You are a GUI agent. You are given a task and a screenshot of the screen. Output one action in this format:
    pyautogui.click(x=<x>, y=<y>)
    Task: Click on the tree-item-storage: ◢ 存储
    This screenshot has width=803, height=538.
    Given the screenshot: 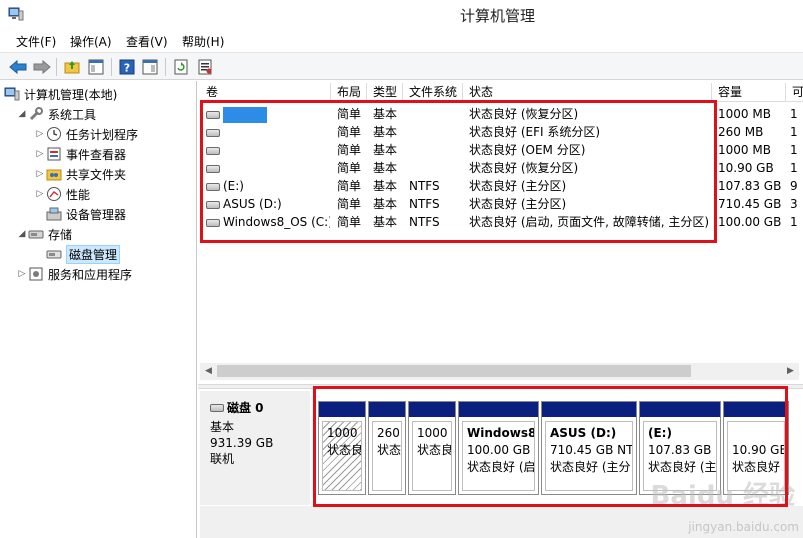 What is the action you would take?
    pyautogui.click(x=44, y=234)
    